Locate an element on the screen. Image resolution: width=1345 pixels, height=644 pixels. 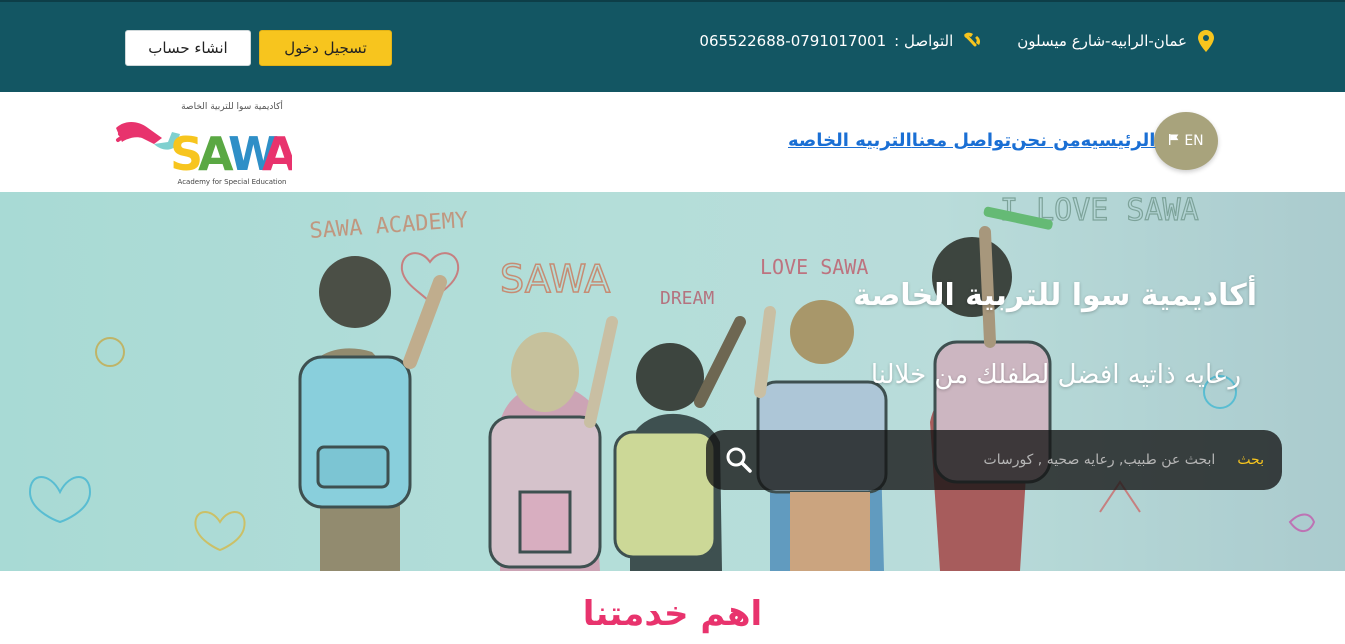
phone-icon is located at coordinates (972, 41).